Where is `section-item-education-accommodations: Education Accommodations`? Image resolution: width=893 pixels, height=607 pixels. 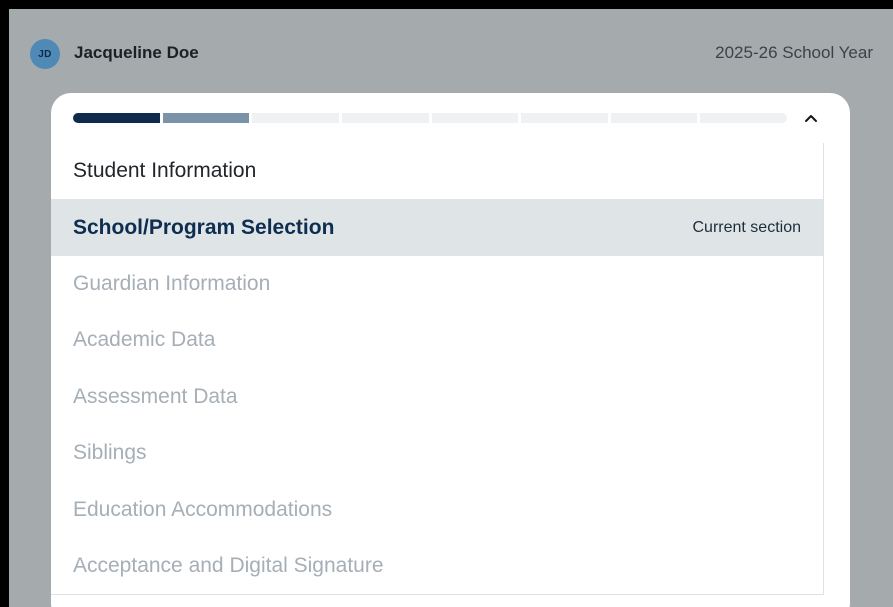 section-item-education-accommodations: Education Accommodations is located at coordinates (437, 509).